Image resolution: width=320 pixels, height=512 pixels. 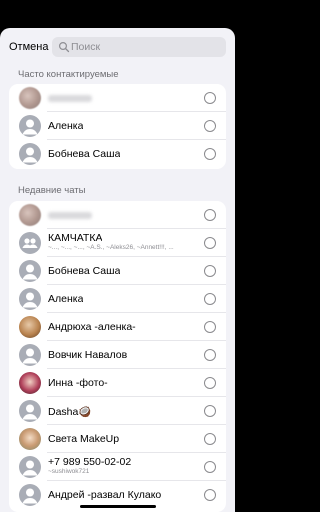 I want to click on frequent-section-title: Часто контактируемые, so click(x=68, y=74).